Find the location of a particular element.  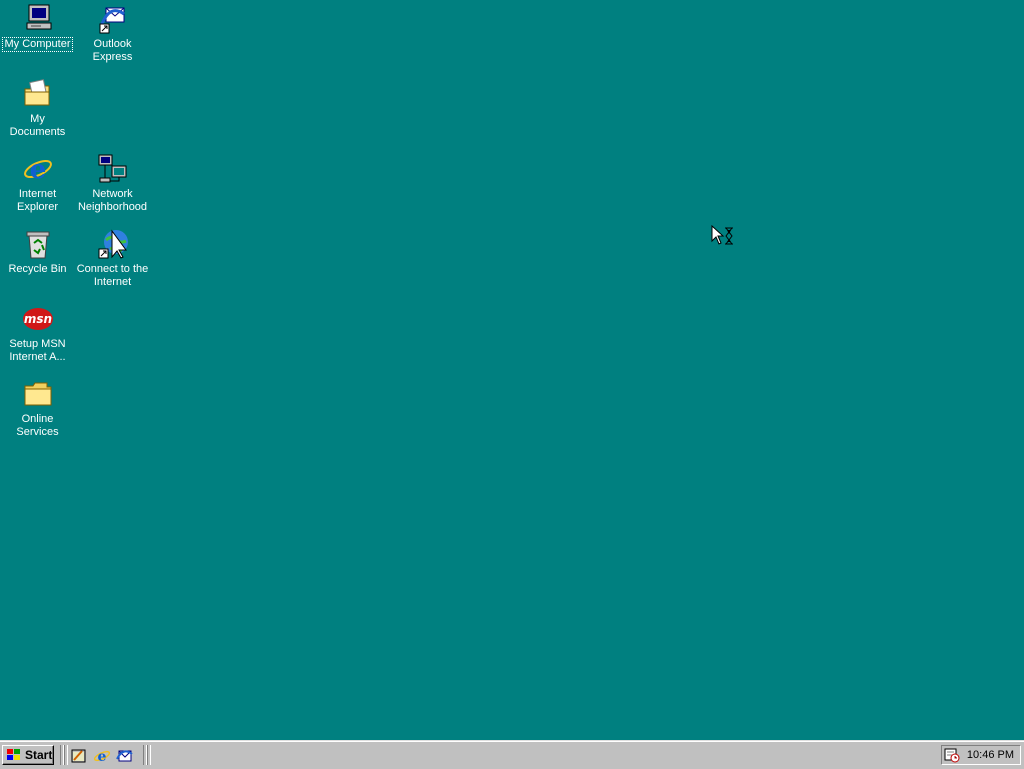

start-button: Start is located at coordinates (28, 755).